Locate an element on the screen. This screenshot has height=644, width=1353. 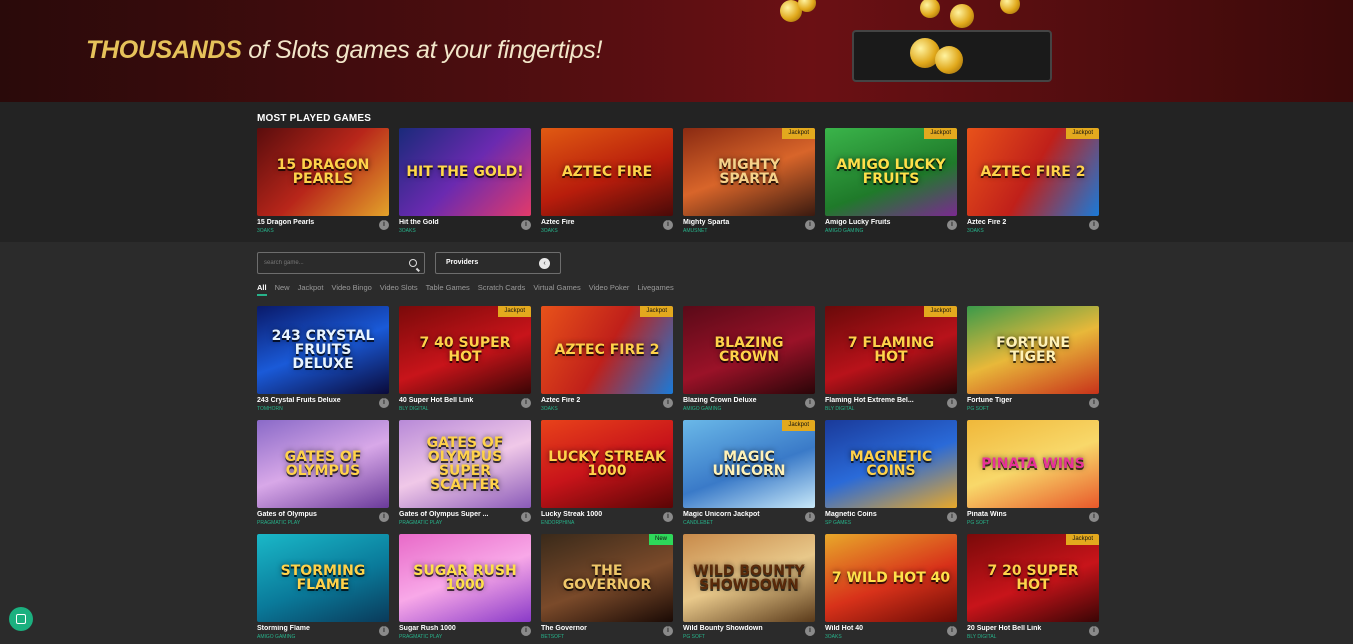
tab-video-poker: Video Poker is located at coordinates (609, 289).